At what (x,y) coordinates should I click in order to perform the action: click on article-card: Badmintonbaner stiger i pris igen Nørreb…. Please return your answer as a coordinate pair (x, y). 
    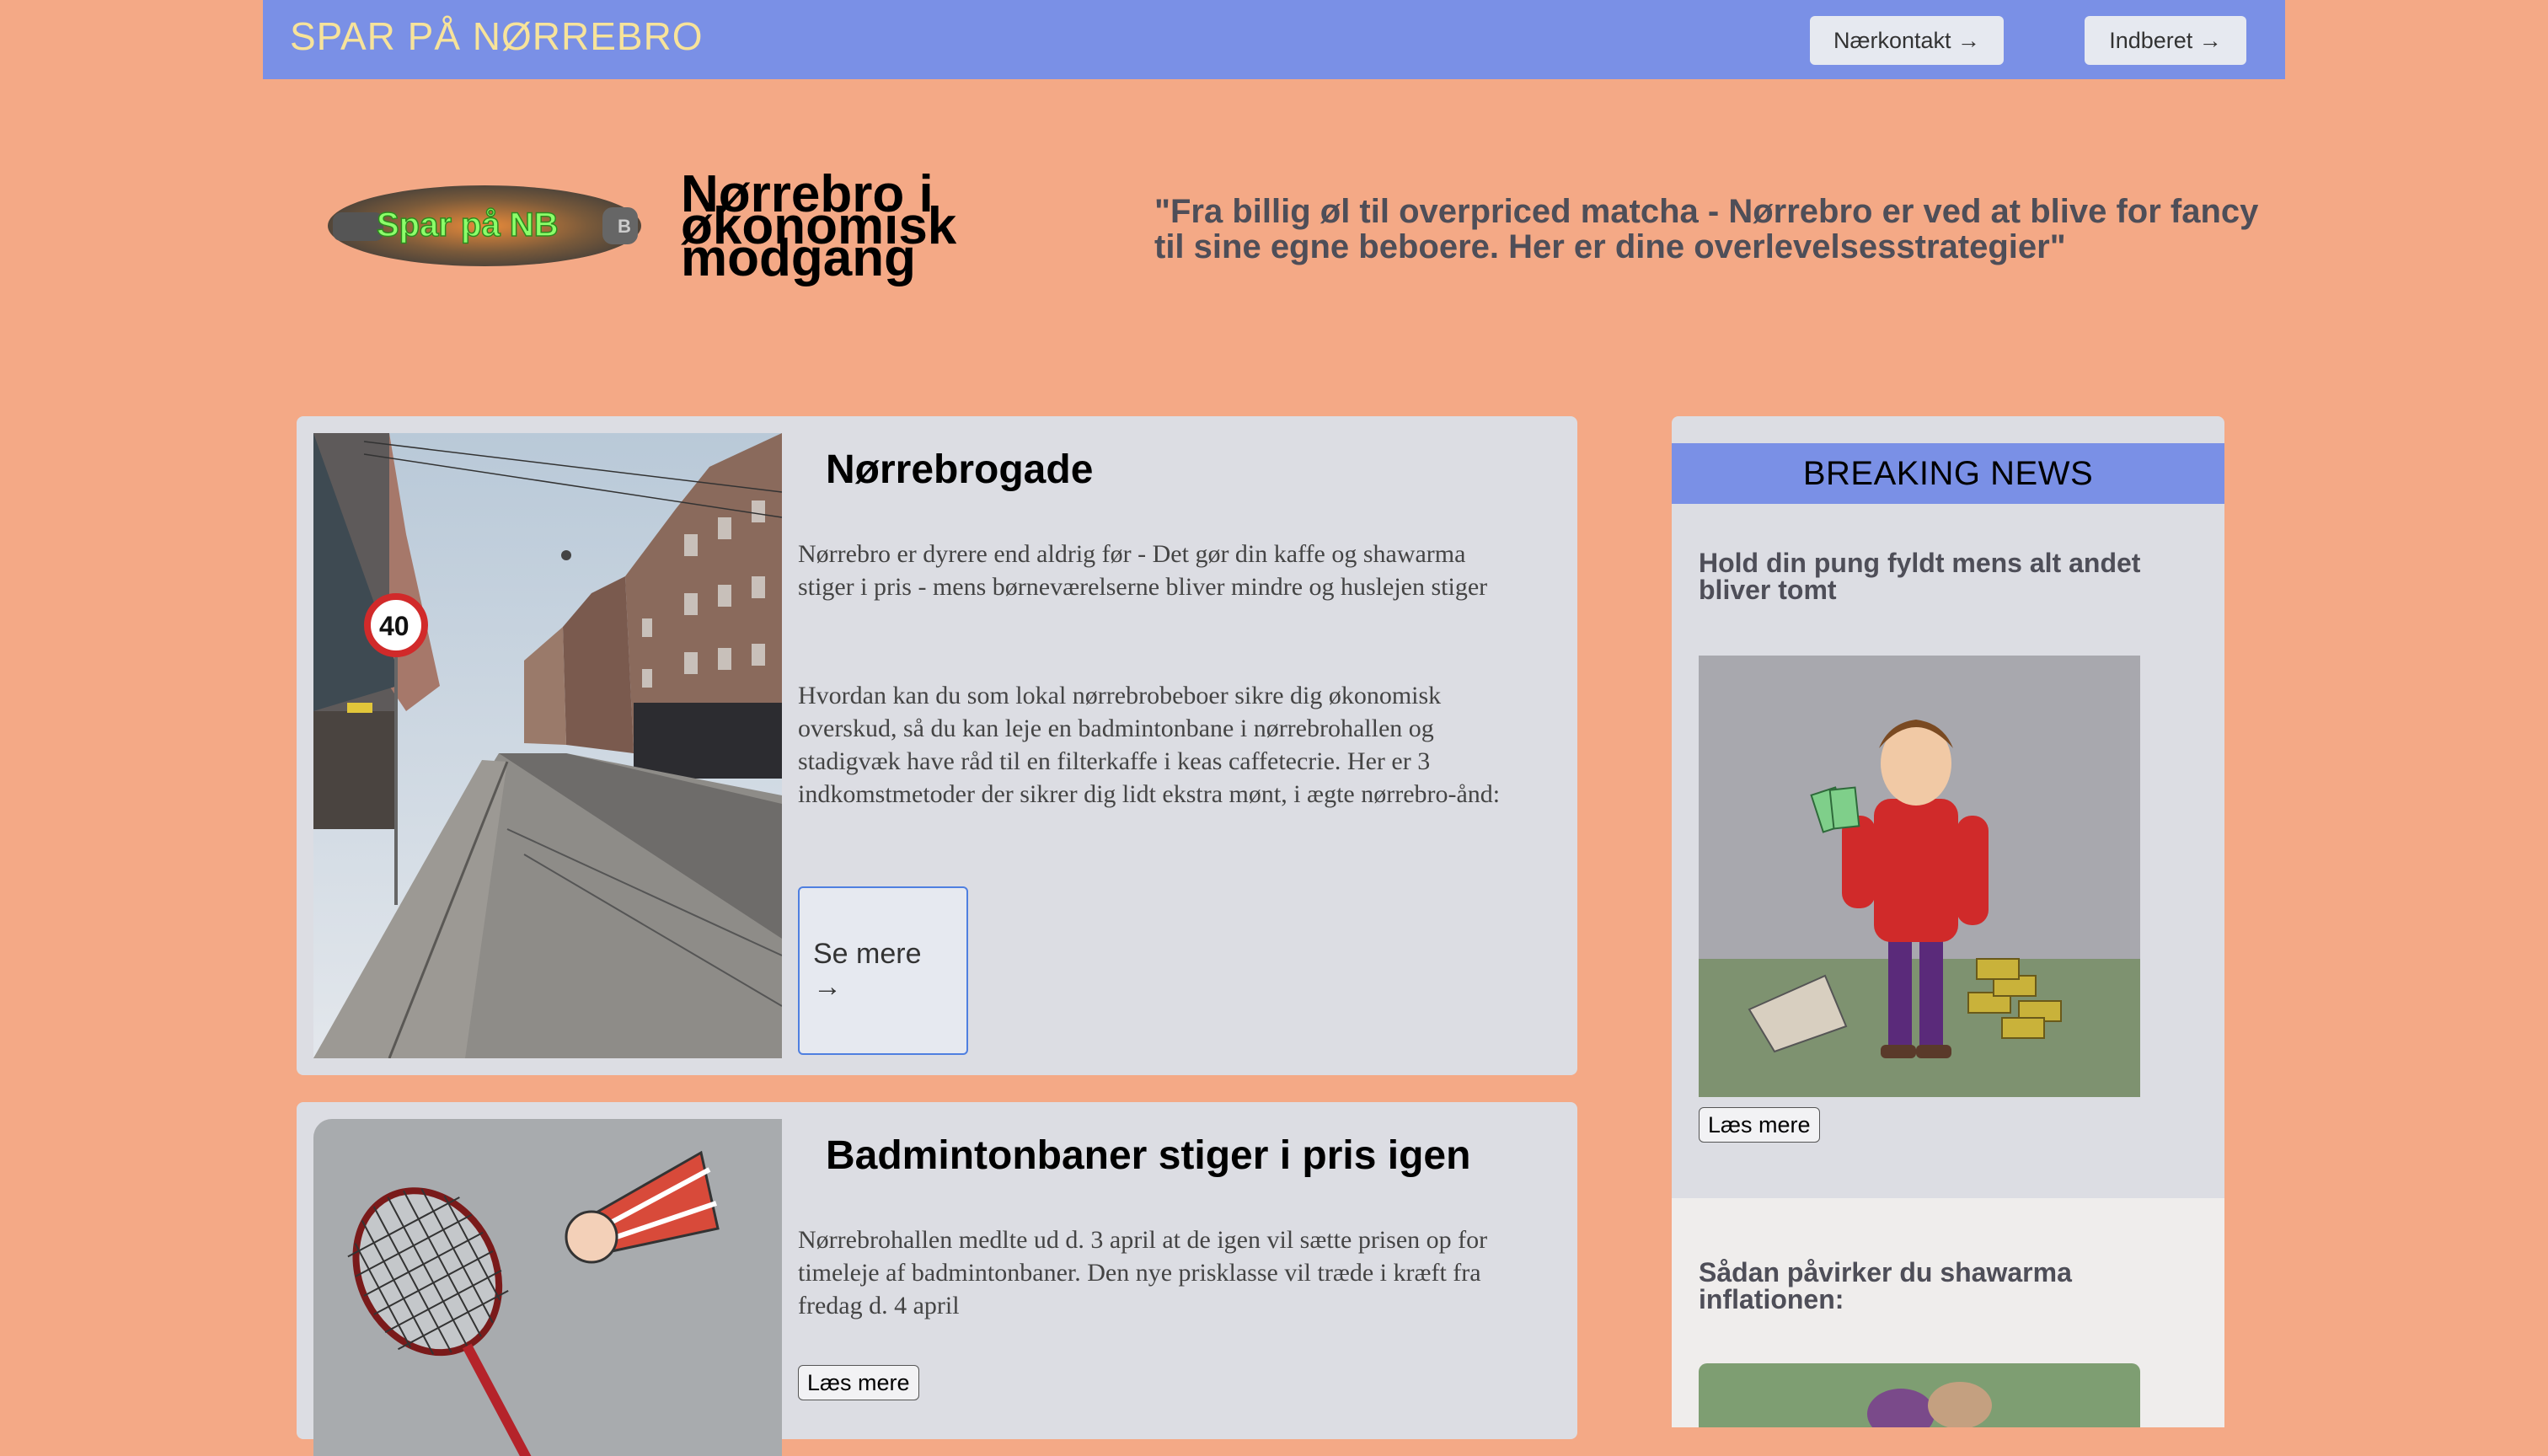
    Looking at the image, I should click on (937, 1279).